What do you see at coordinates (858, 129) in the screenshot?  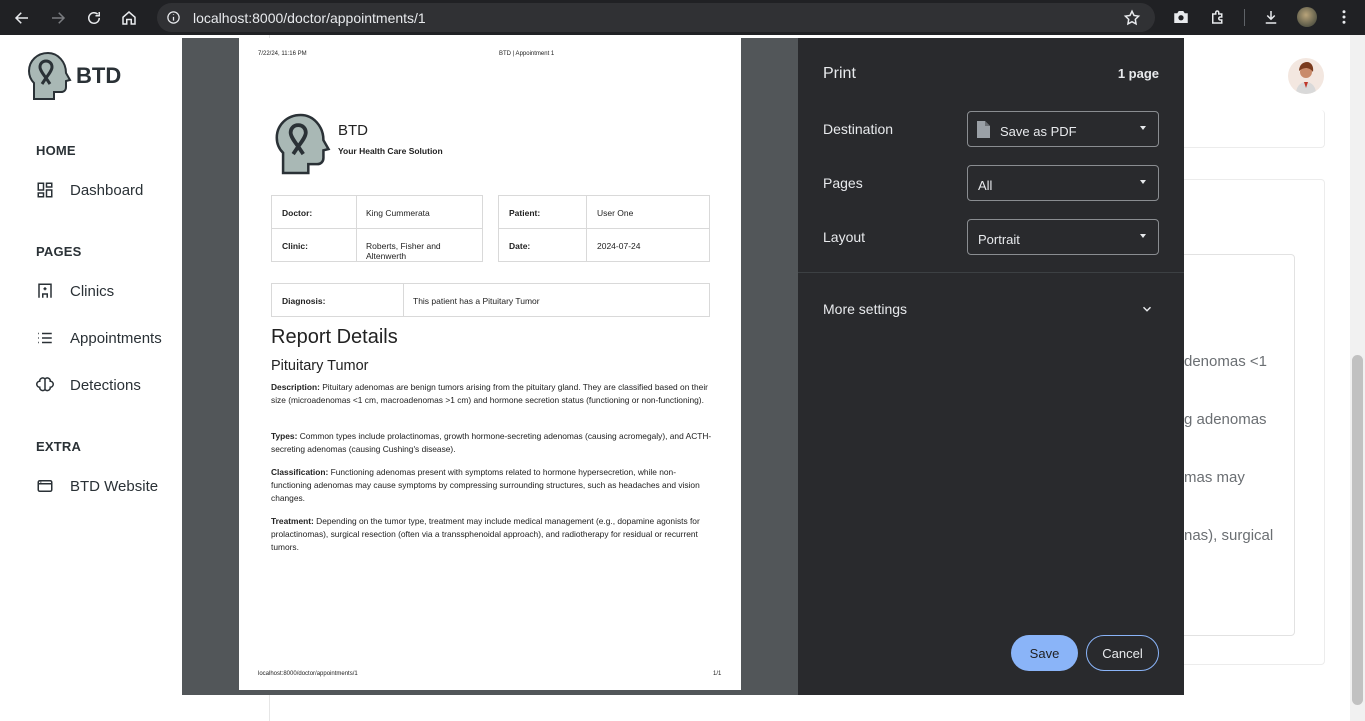 I see `destination-label: Destination` at bounding box center [858, 129].